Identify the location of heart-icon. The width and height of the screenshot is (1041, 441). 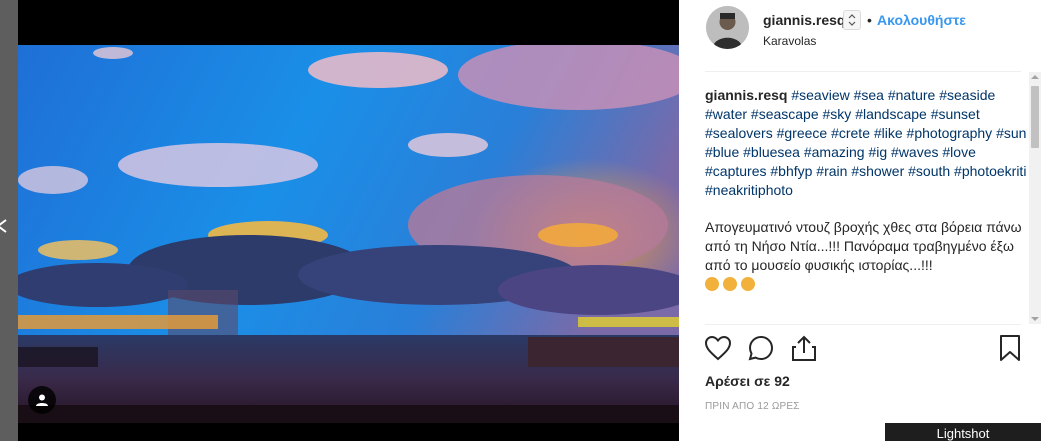
(718, 348).